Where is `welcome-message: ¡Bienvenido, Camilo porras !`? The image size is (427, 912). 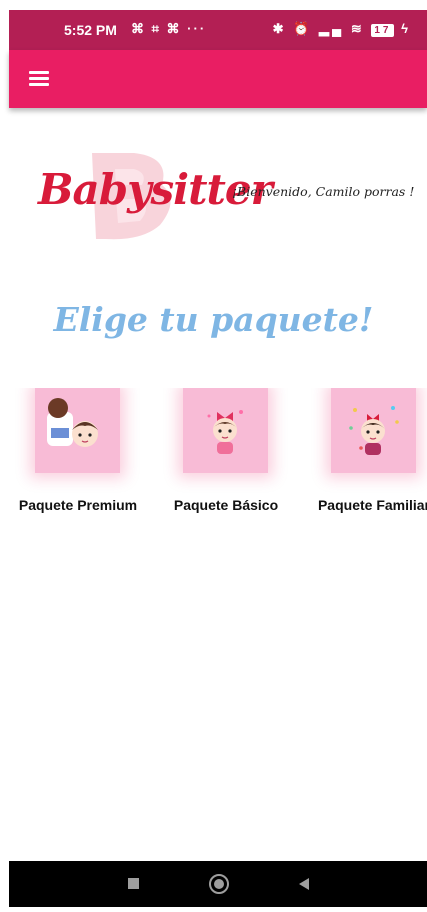
welcome-message: ¡Bienvenido, Camilo porras ! is located at coordinates (323, 191).